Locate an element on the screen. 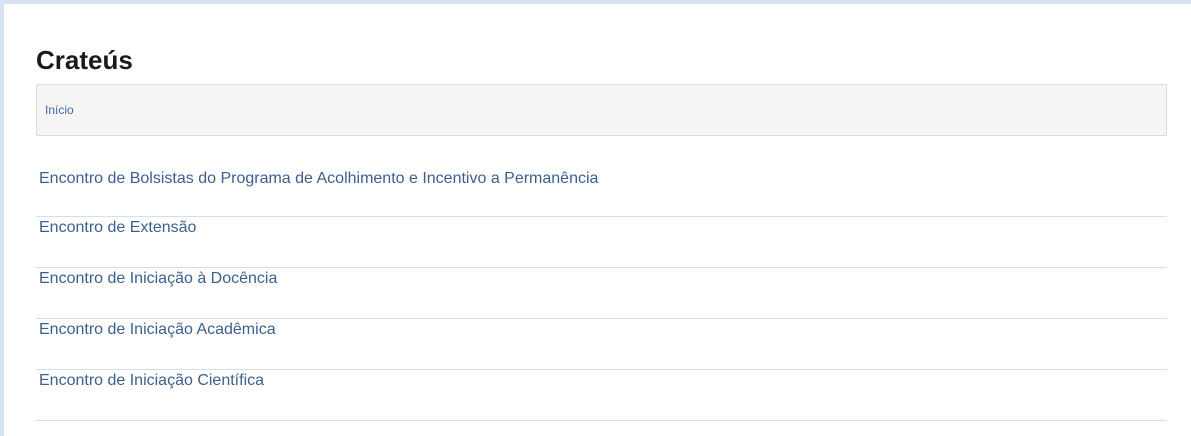 This screenshot has width=1191, height=436. list-item: Encontro de Extensão is located at coordinates (601, 243).